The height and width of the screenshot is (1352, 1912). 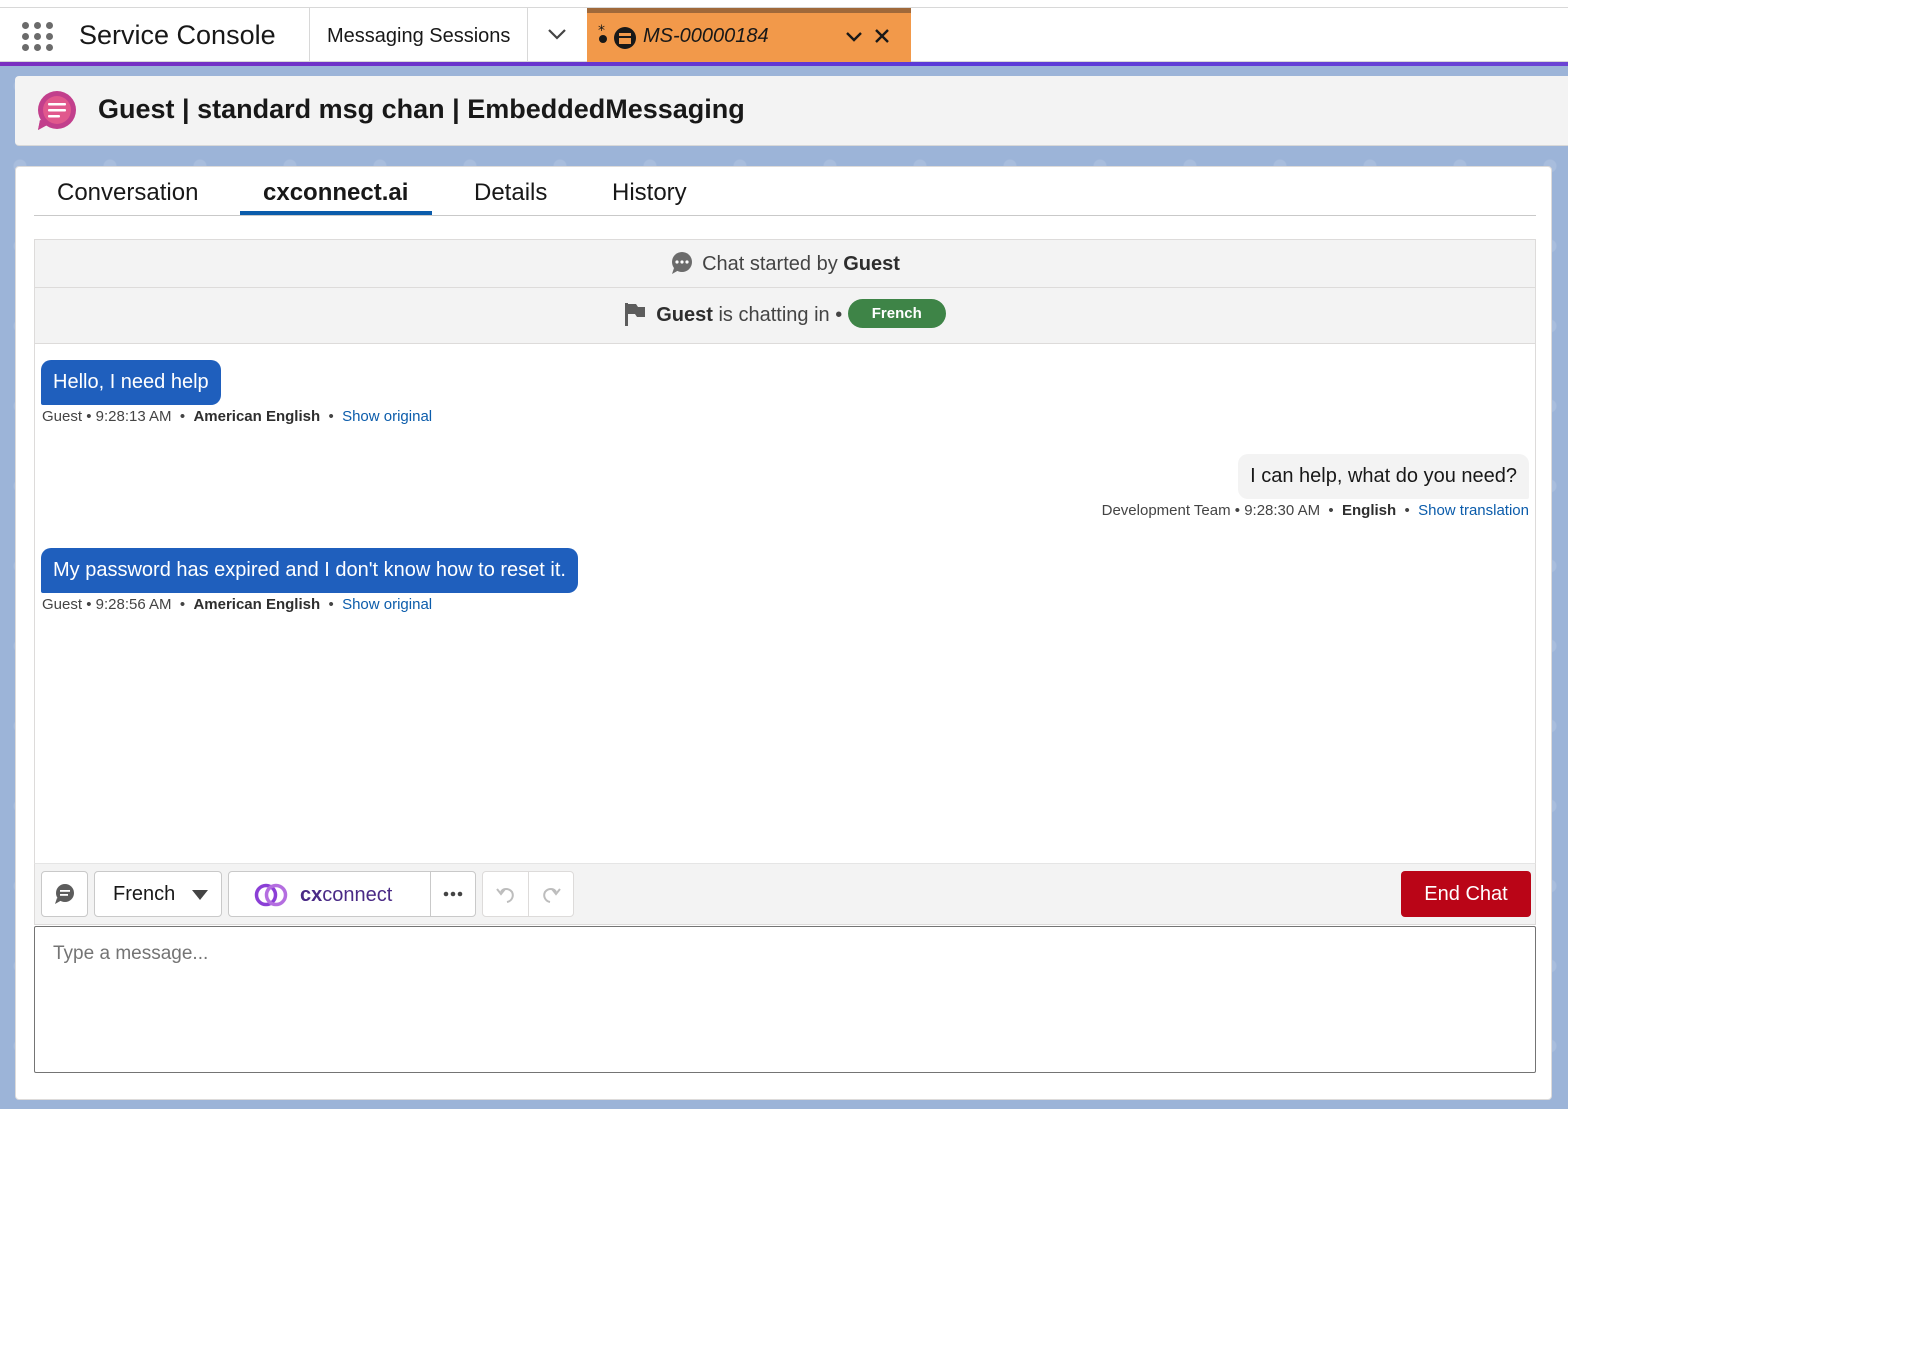 I want to click on show-translation-link: Show translation, so click(x=1473, y=510).